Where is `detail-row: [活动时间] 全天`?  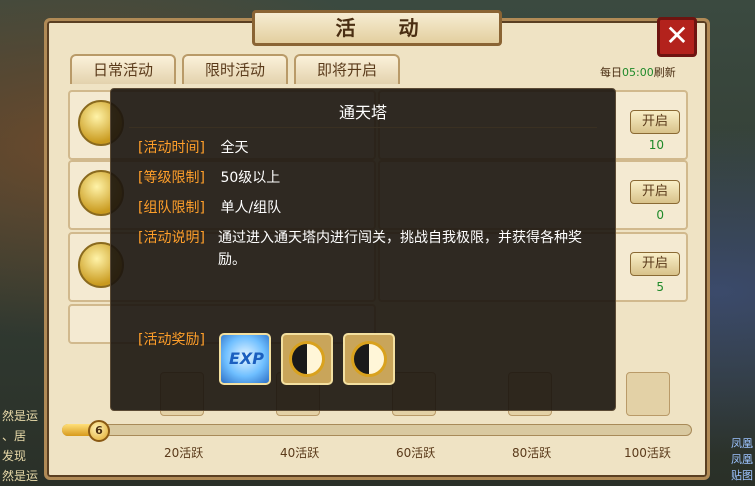 detail-row: [活动时间] 全天 is located at coordinates (373, 148).